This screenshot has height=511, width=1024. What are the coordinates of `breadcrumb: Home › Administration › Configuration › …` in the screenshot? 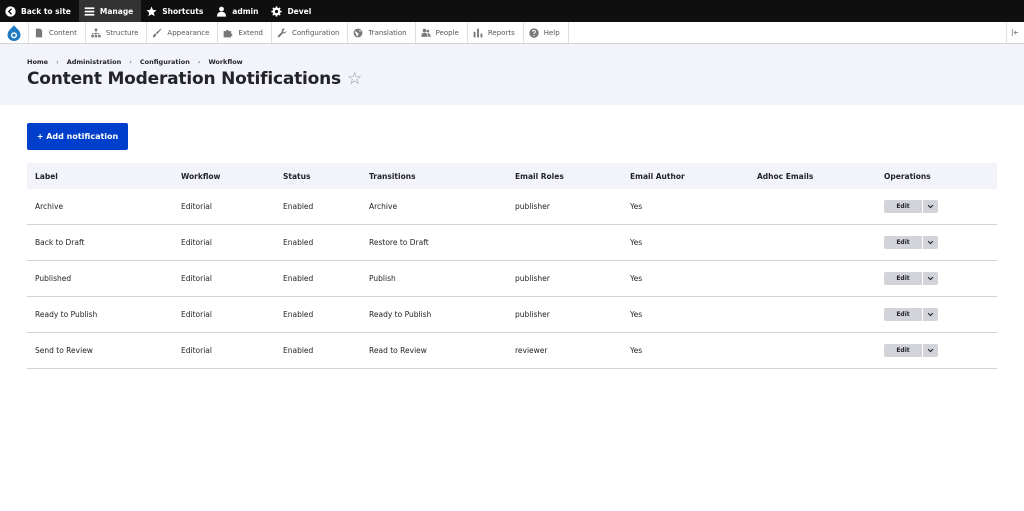 It's located at (135, 62).